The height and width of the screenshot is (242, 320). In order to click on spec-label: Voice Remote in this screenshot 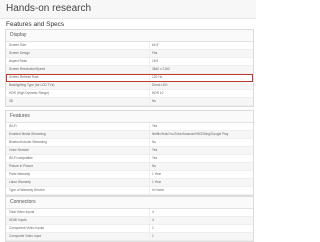, I will do `click(19, 150)`.